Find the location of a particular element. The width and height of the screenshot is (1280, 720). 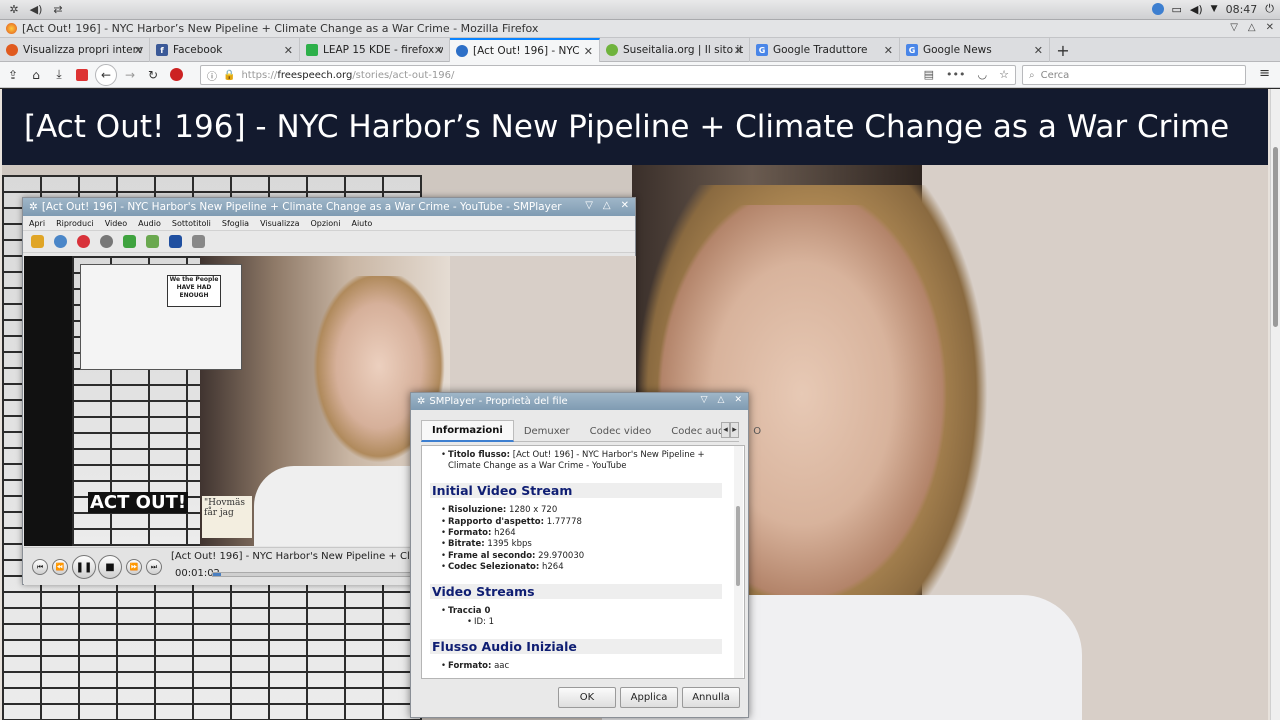

kde-launcher-icon: ✲ is located at coordinates (14, 10).